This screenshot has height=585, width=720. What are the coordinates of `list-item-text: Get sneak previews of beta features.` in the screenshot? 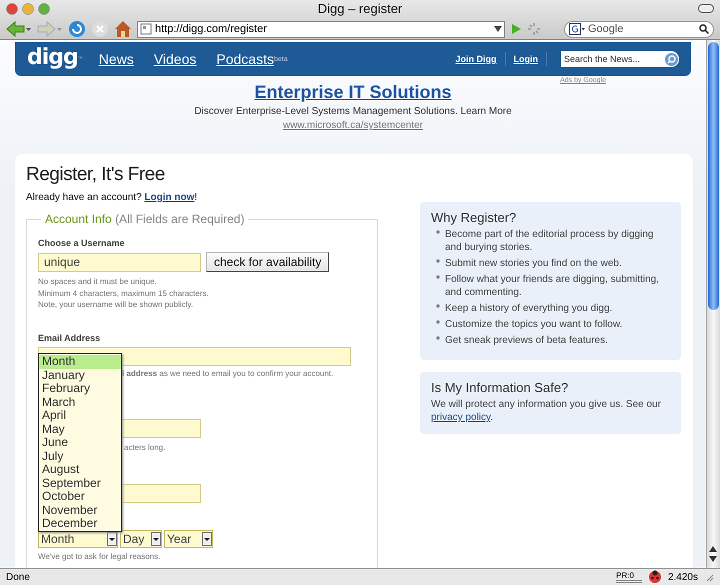 It's located at (526, 340).